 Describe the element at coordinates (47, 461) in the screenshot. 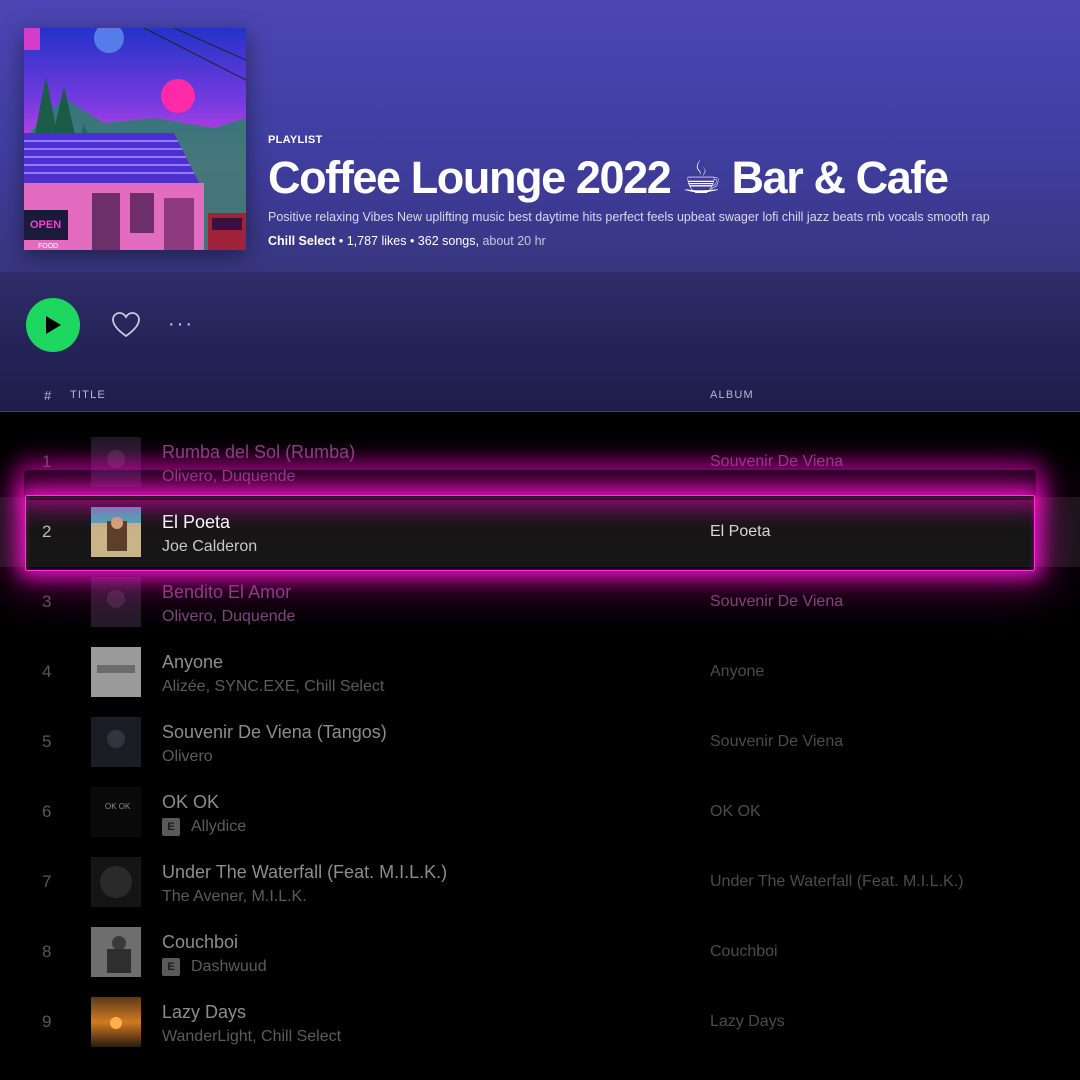

I see `track-number: 1` at that location.